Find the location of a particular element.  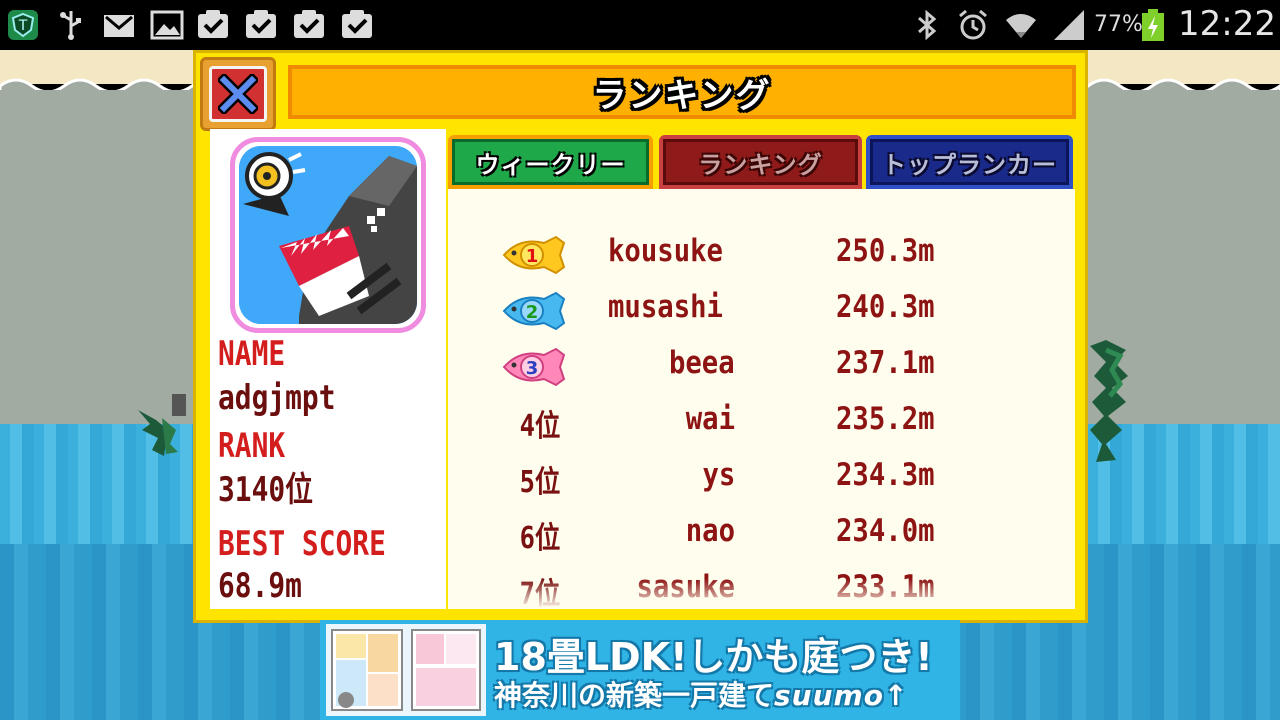

ranking-row: 4位 wai 235.2m is located at coordinates (761, 423).